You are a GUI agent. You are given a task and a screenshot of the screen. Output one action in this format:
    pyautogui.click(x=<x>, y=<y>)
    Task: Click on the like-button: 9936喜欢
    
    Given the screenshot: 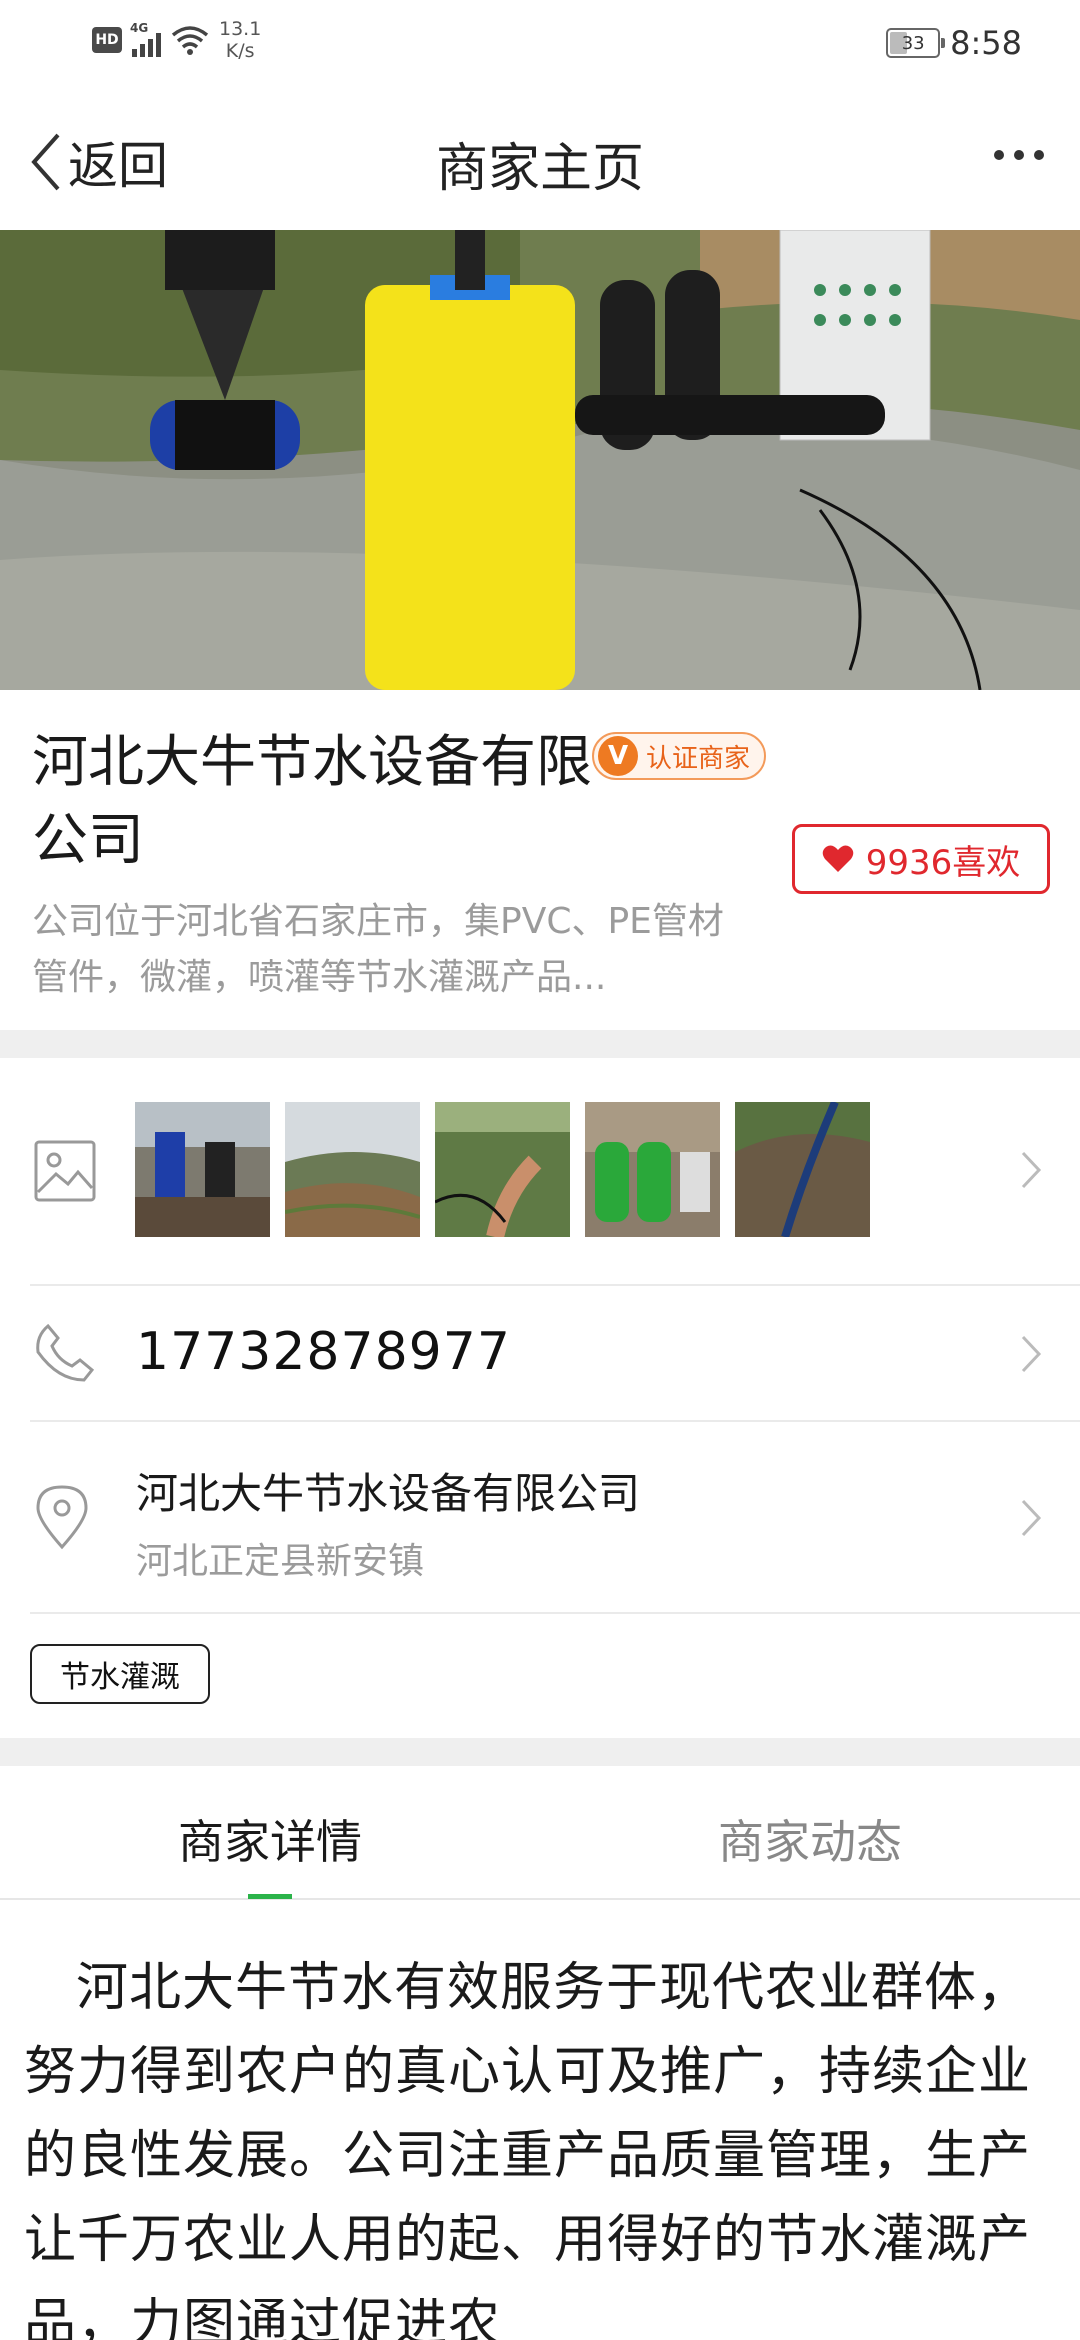 What is the action you would take?
    pyautogui.click(x=921, y=859)
    